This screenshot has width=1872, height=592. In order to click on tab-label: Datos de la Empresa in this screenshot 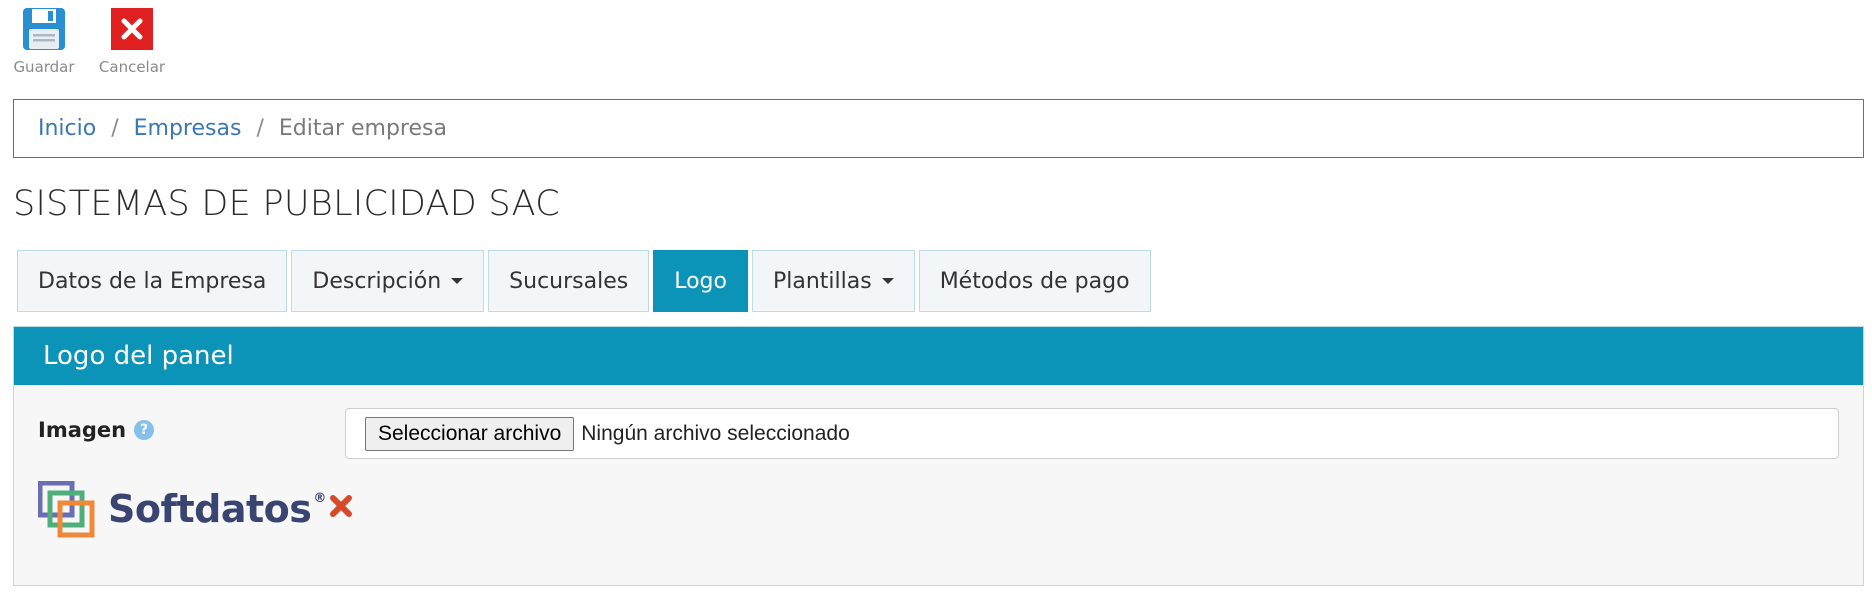, I will do `click(152, 281)`.